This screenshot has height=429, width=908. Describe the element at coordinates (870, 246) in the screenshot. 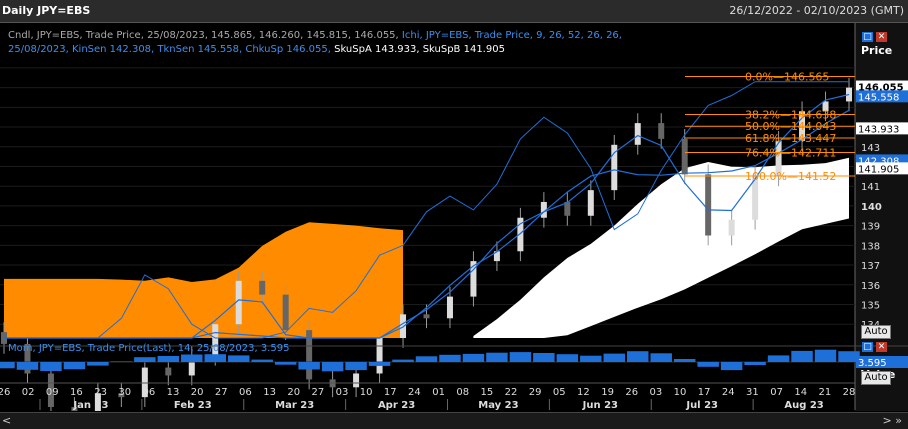

I see `y-tick-label: 138` at that location.